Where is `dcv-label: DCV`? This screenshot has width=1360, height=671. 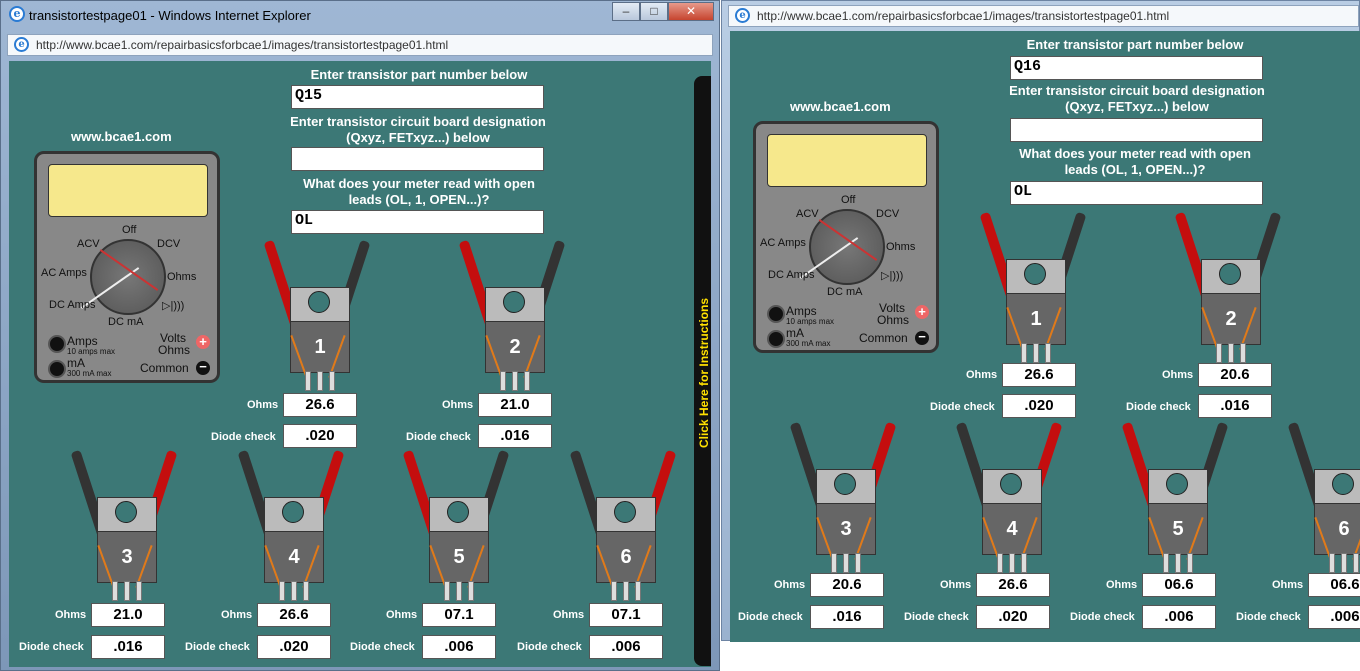 dcv-label: DCV is located at coordinates (169, 244).